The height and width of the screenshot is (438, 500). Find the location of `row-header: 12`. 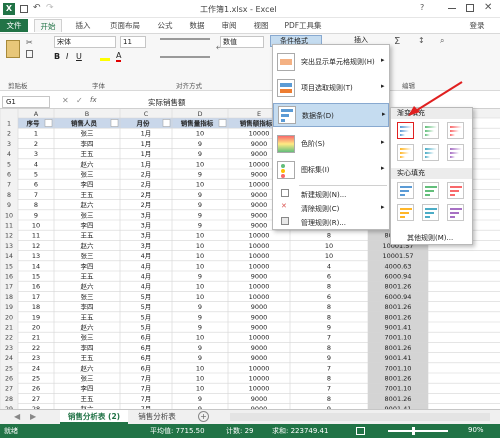

row-header: 12 is located at coordinates (9, 236).